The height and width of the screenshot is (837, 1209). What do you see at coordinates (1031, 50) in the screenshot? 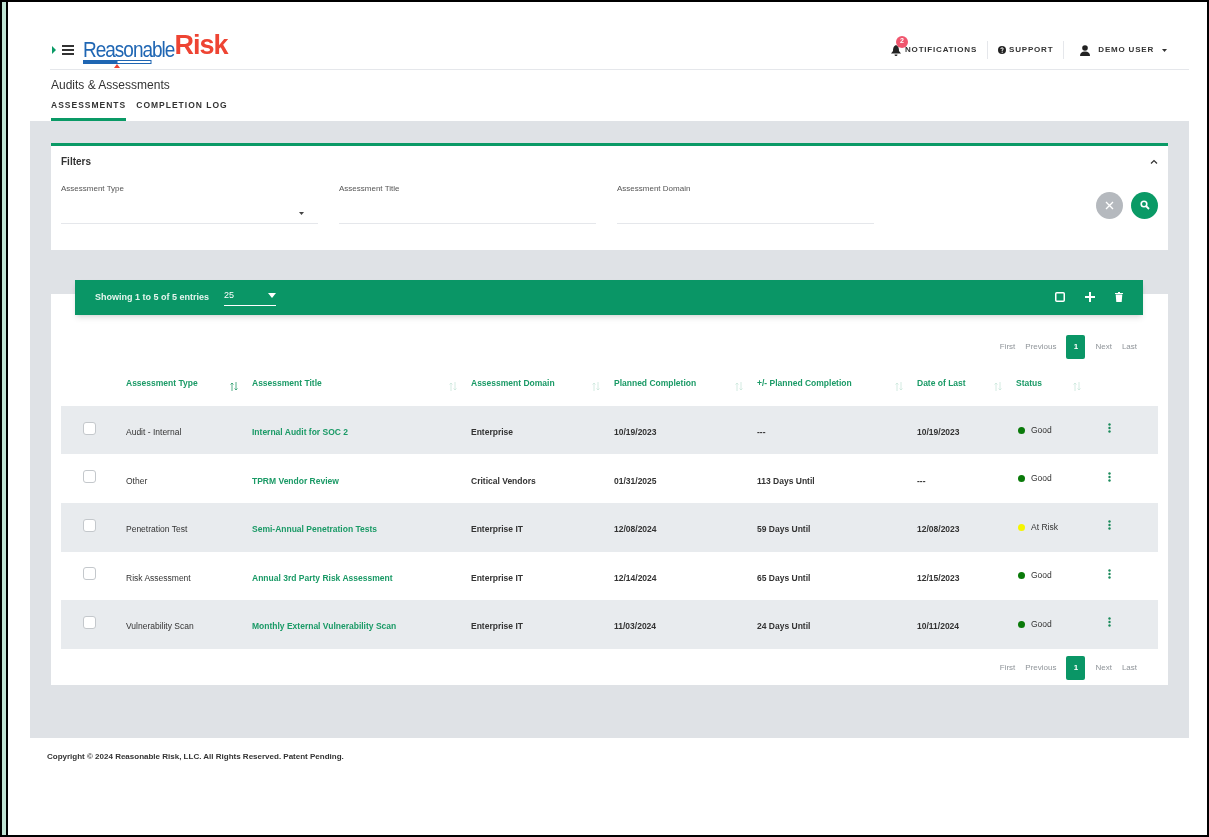
I see `support-link: SUPPORT` at bounding box center [1031, 50].